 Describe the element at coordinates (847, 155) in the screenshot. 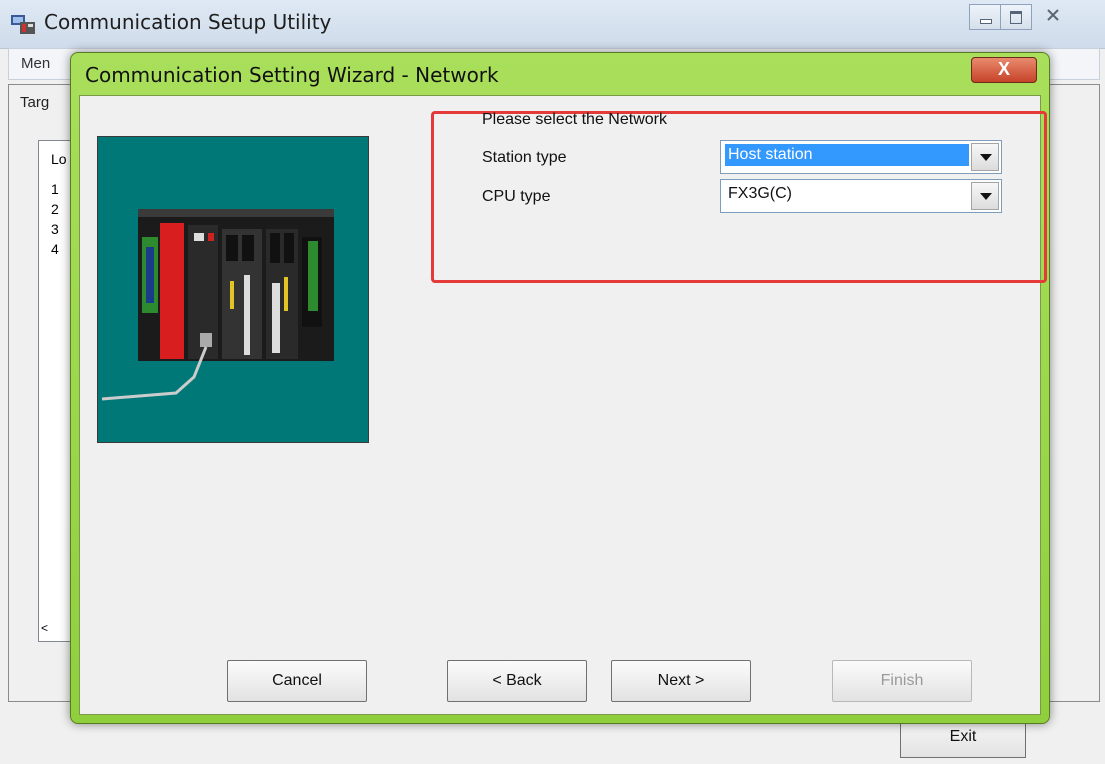

I see `station-type-value: Host station` at that location.